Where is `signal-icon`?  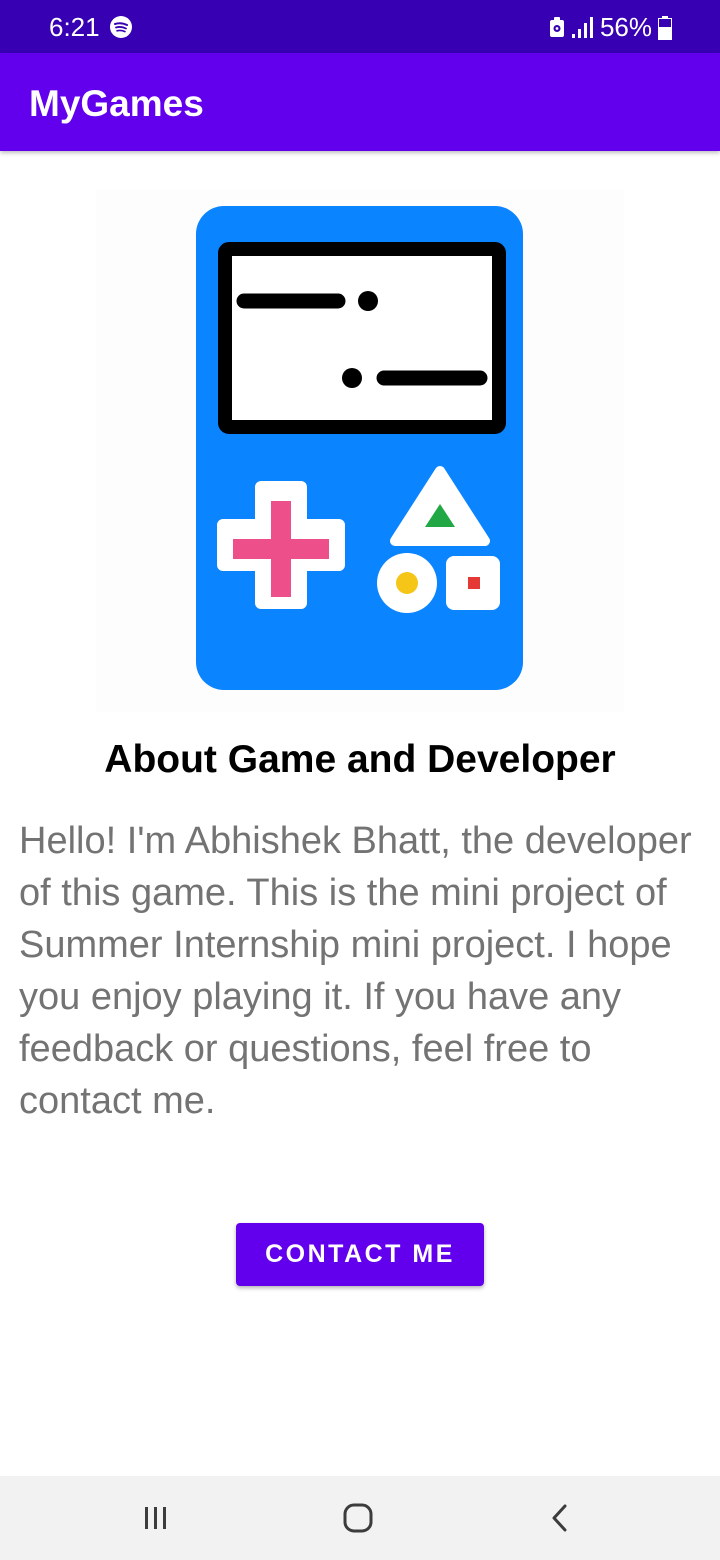
signal-icon is located at coordinates (582, 27).